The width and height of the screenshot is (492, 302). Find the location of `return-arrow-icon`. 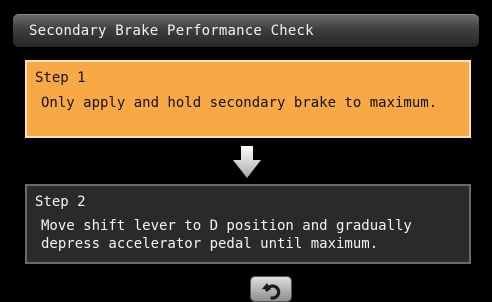

return-arrow-icon is located at coordinates (271, 291).